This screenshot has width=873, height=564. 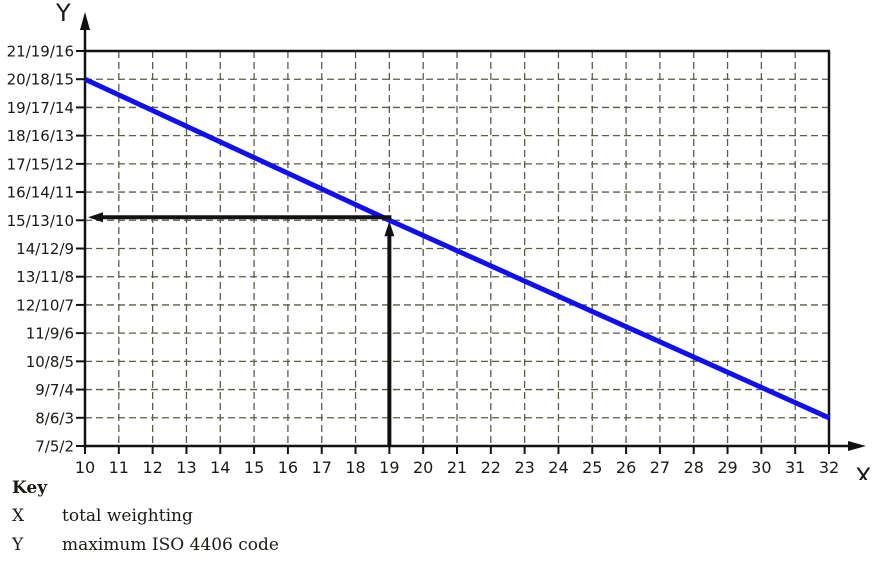 What do you see at coordinates (186, 467) in the screenshot?
I see `x-tick-label: 13` at bounding box center [186, 467].